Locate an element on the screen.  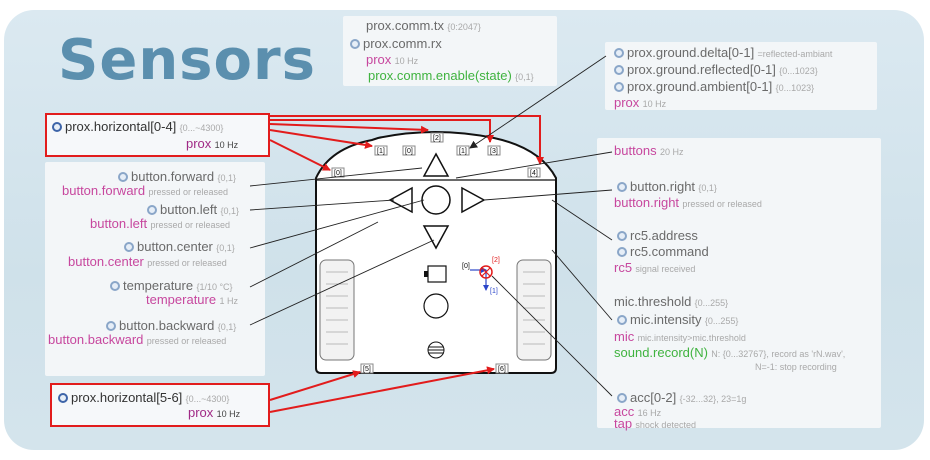
right-wheel is located at coordinates (534, 310).